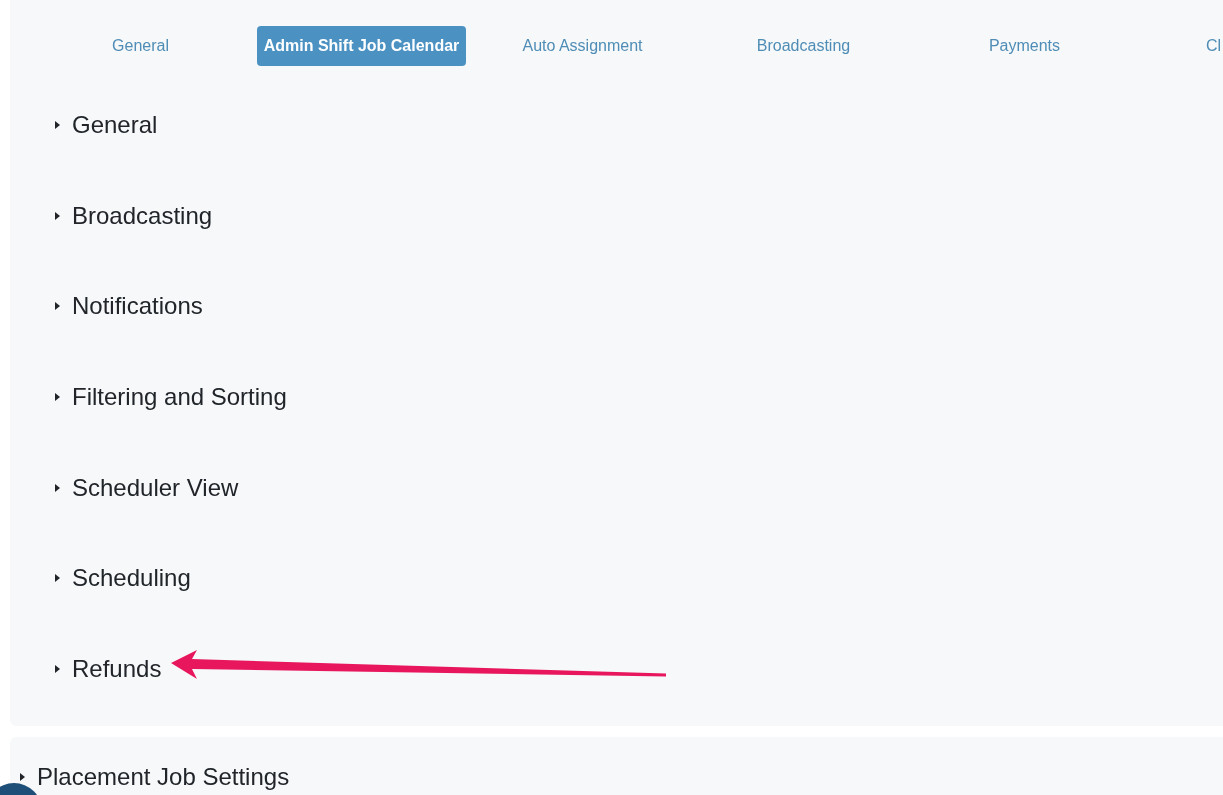  What do you see at coordinates (129, 306) in the screenshot?
I see `accordion-toggle: Notifications` at bounding box center [129, 306].